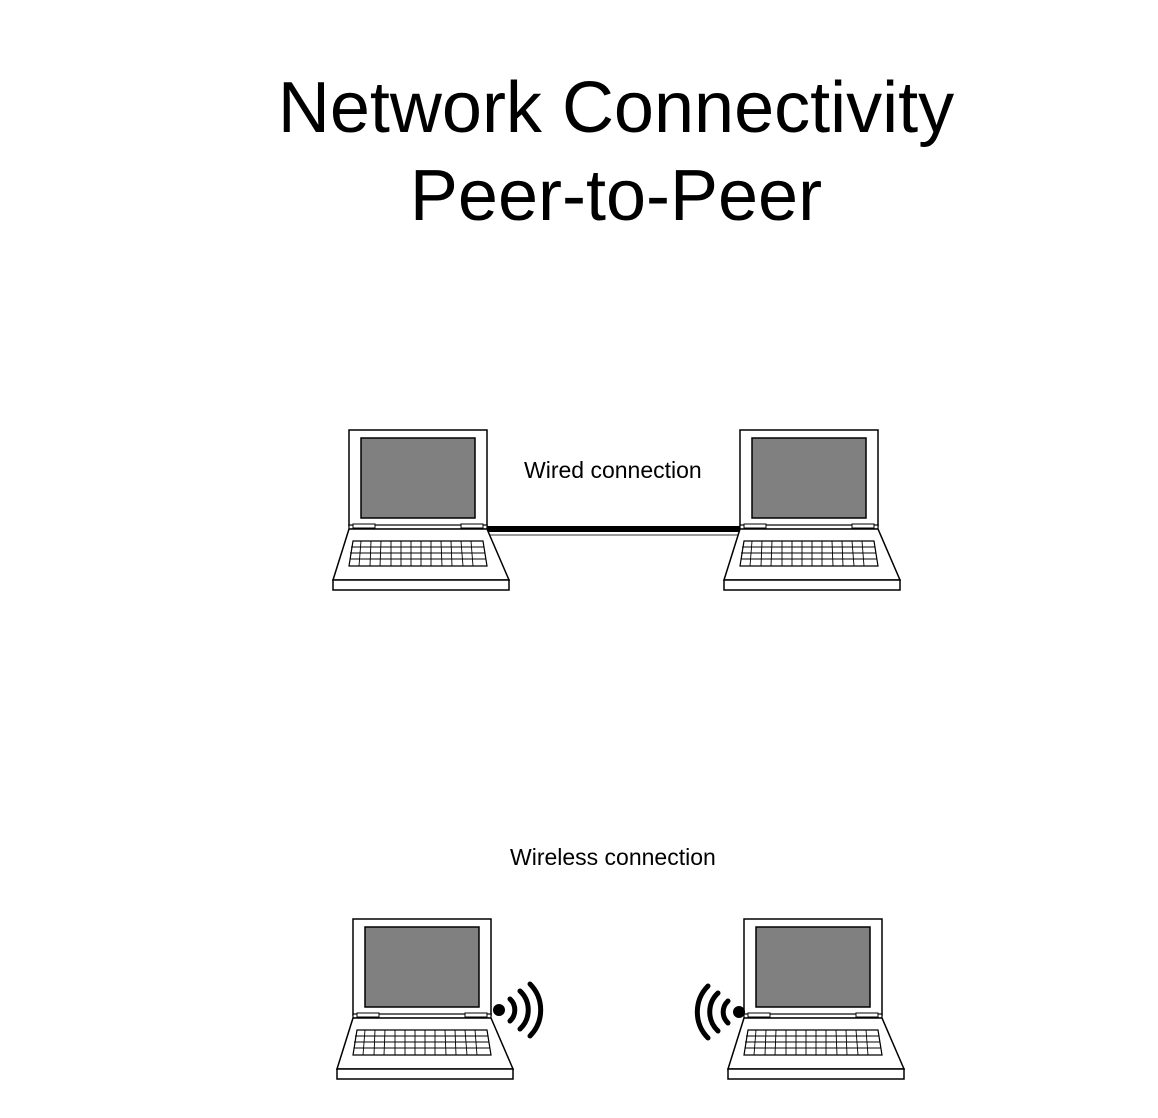 The width and height of the screenshot is (1158, 1118). Describe the element at coordinates (613, 531) in the screenshot. I see `wired-cable` at that location.